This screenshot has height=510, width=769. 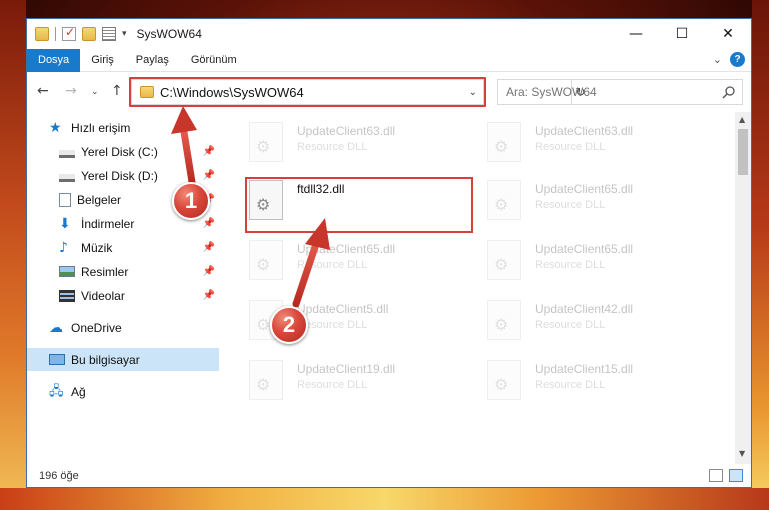 I want to click on window-title: SysWOW64, so click(x=169, y=34).